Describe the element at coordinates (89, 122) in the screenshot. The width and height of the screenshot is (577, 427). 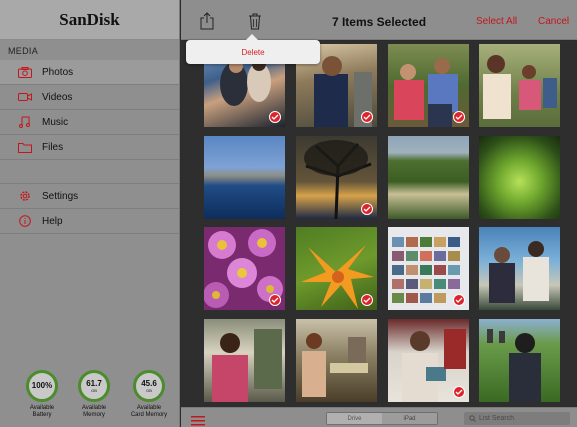
I see `sidebar-item-music: Music` at that location.